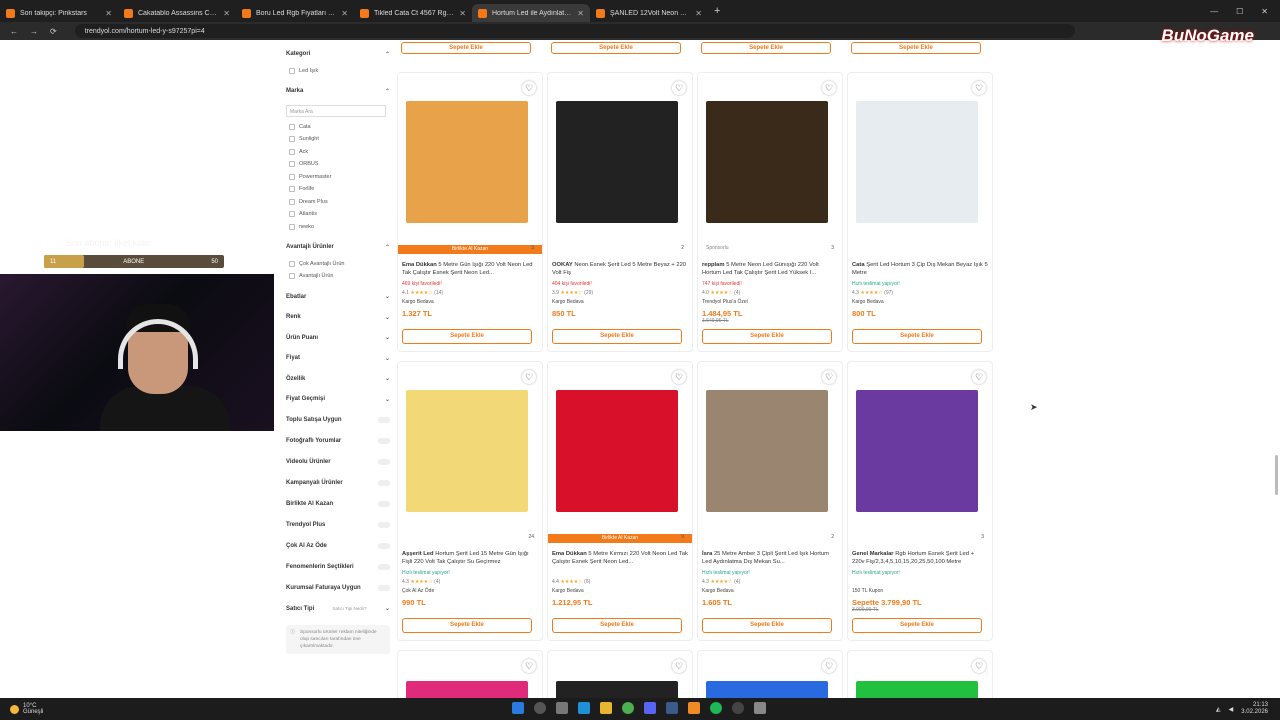 This screenshot has width=1280, height=720. Describe the element at coordinates (562, 708) in the screenshot. I see `task-view-icon` at that location.